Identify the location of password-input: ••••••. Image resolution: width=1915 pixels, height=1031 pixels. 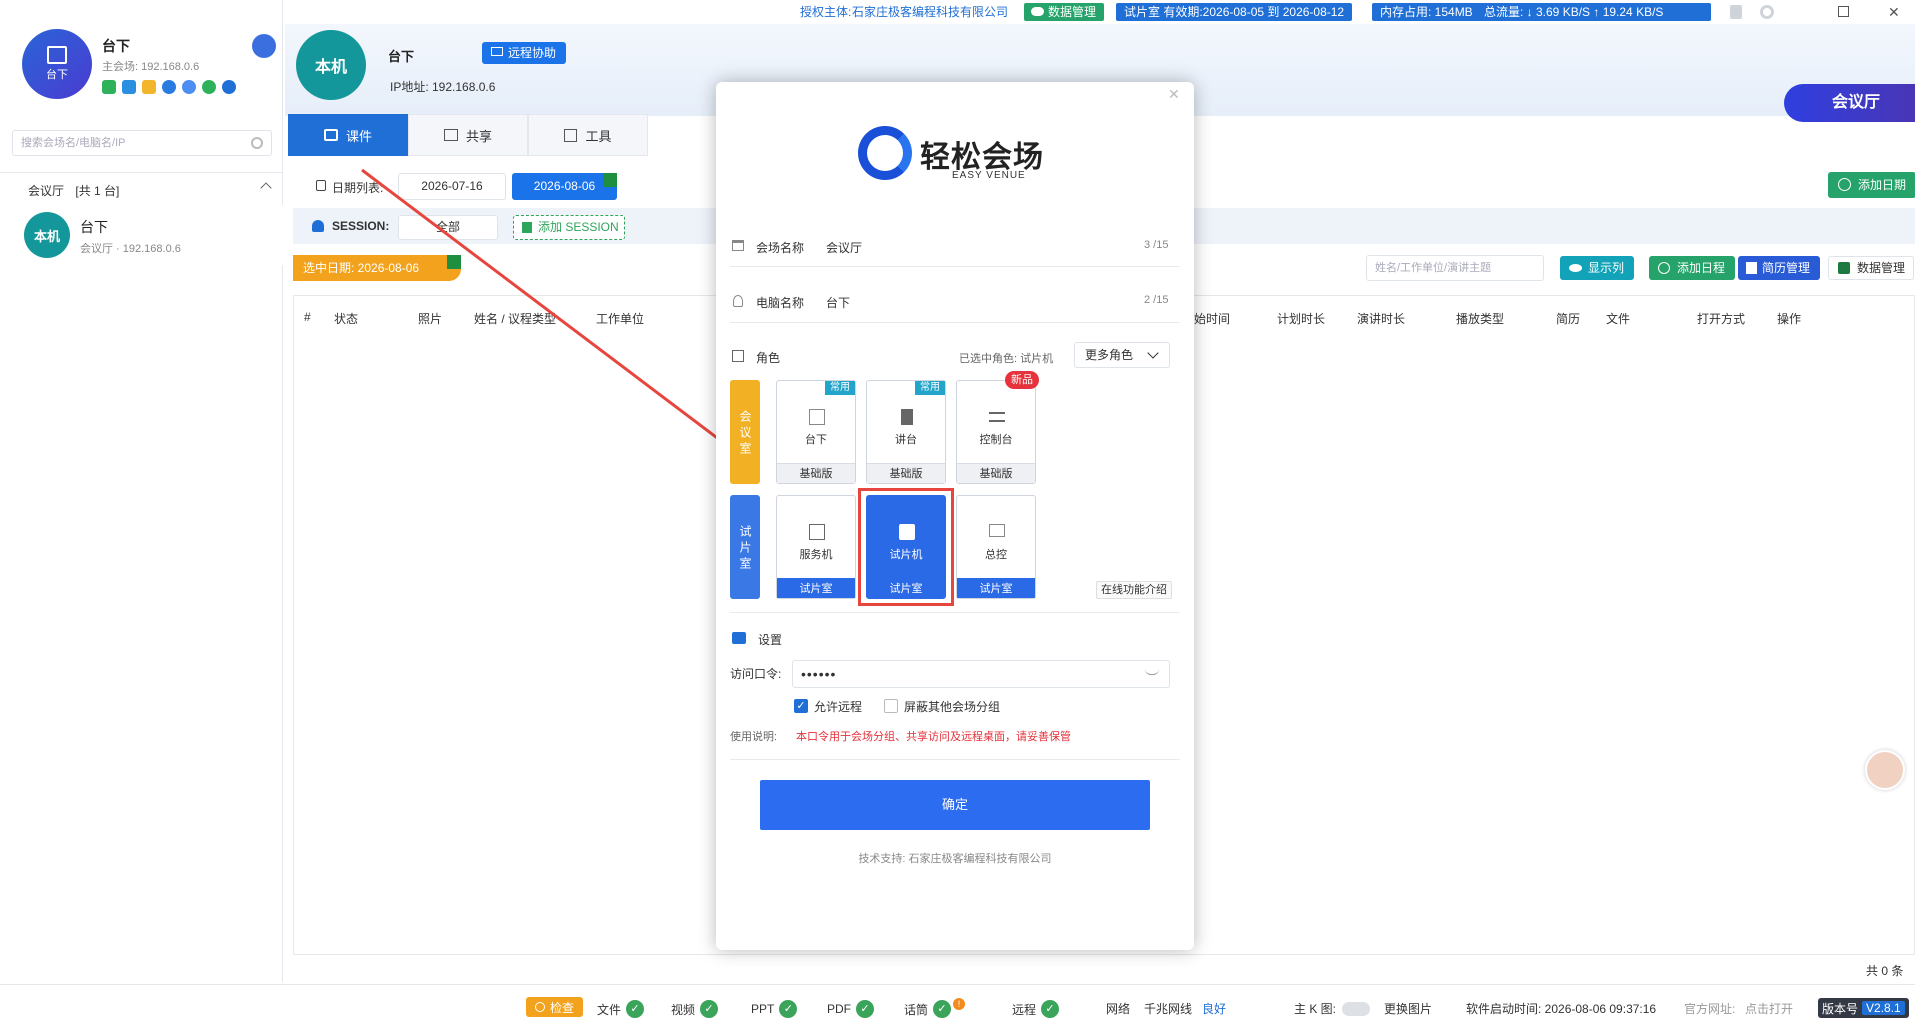
(981, 674).